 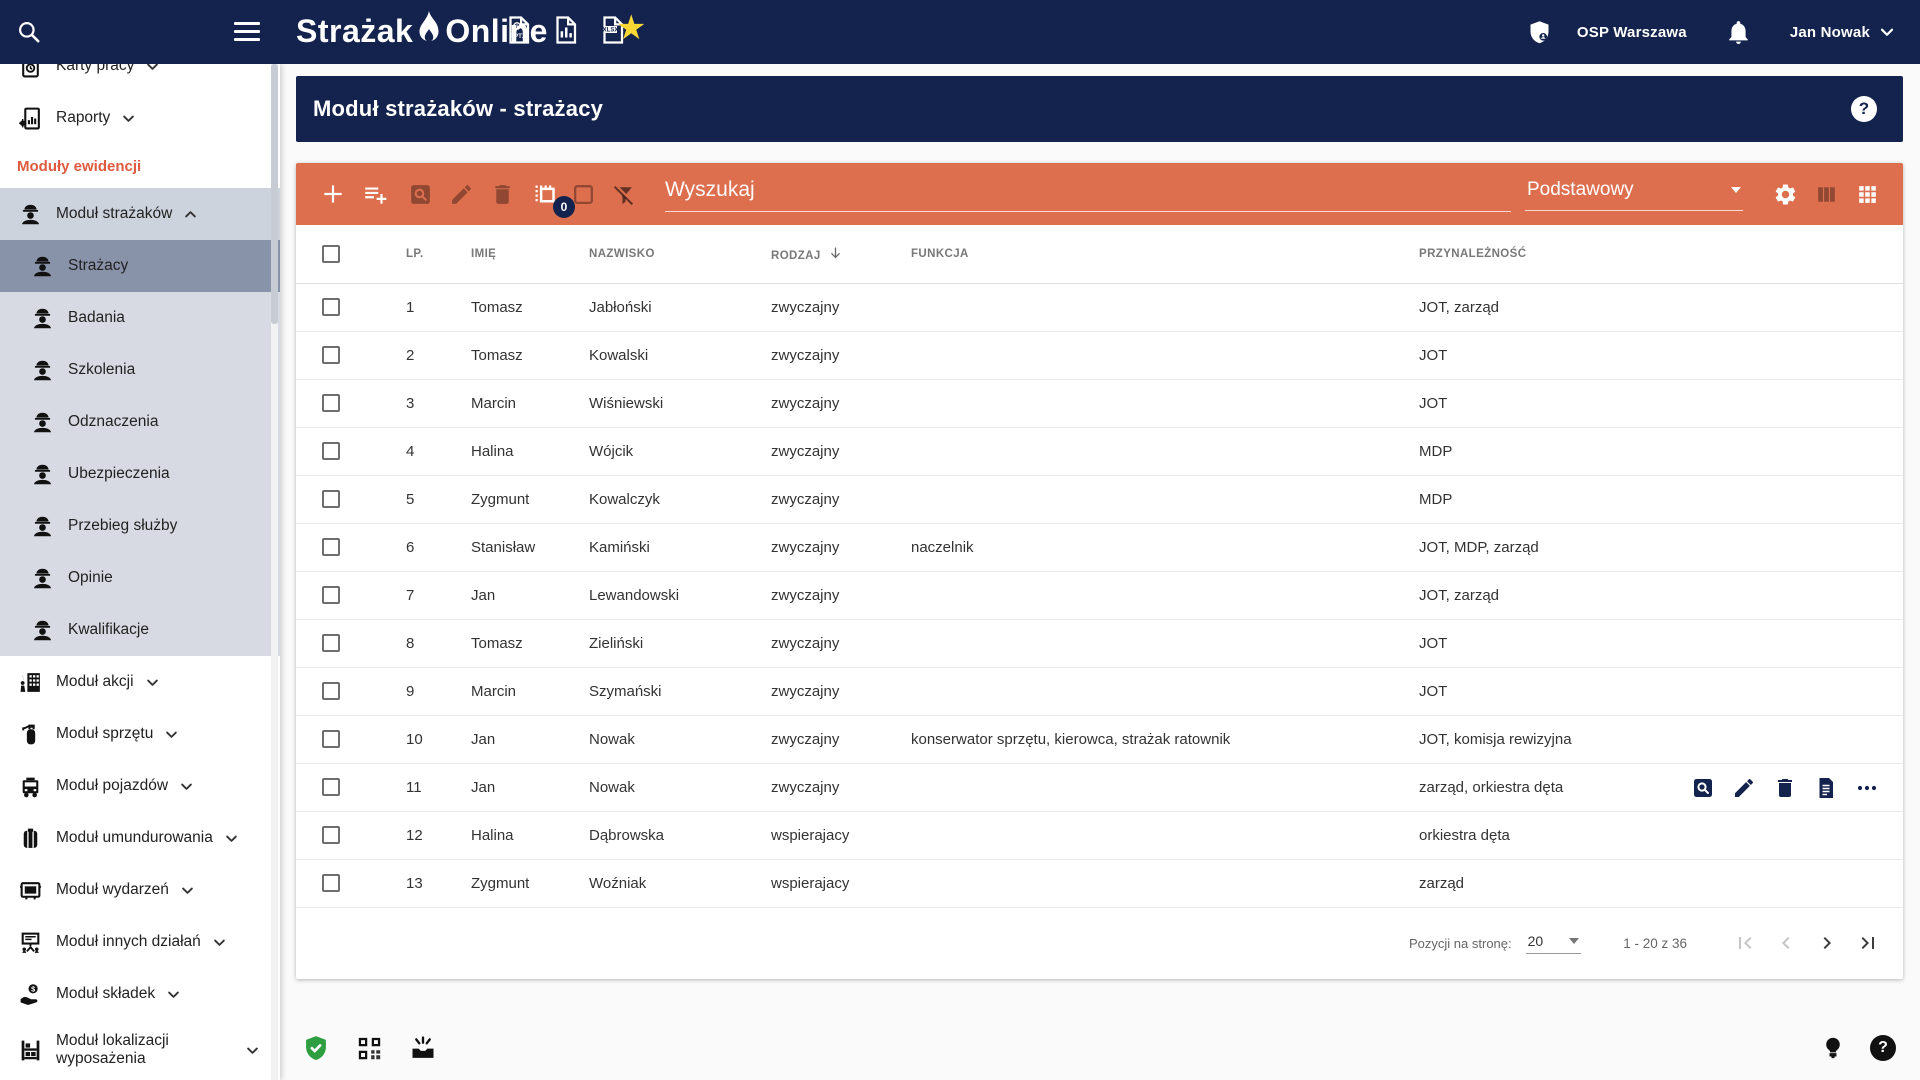 What do you see at coordinates (1661, 254) in the screenshot?
I see `col-header-przynaleznosc: PRZYNALEŻNOŚĆ` at bounding box center [1661, 254].